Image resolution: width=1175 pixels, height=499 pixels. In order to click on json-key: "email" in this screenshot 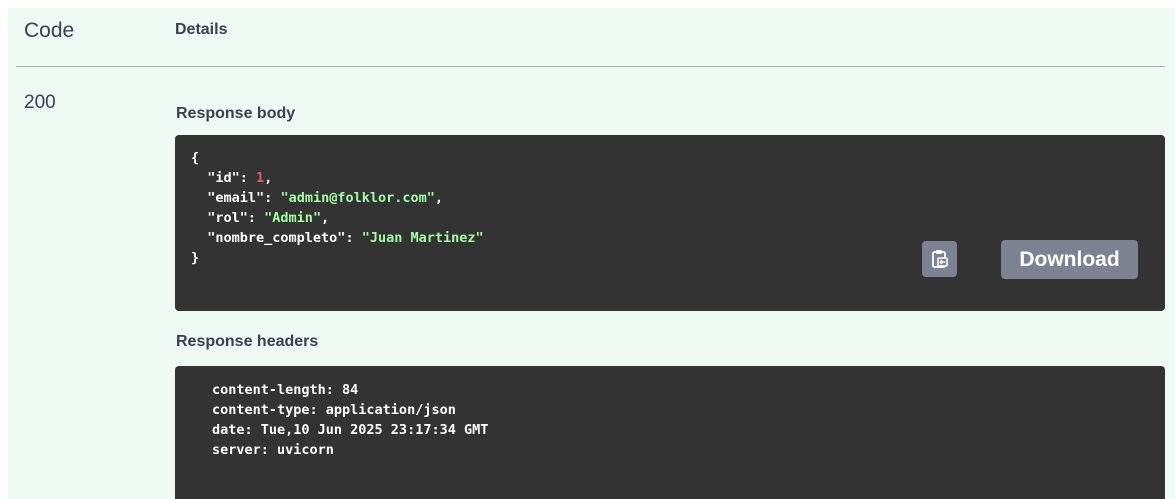, I will do `click(236, 198)`.